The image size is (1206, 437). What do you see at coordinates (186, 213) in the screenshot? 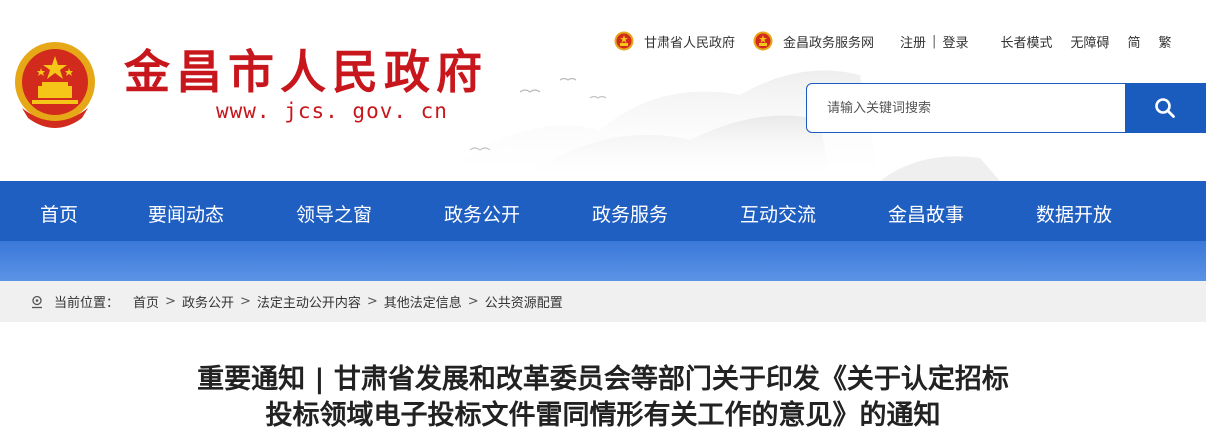
I see `nav-item-news: 要闻动态` at bounding box center [186, 213].